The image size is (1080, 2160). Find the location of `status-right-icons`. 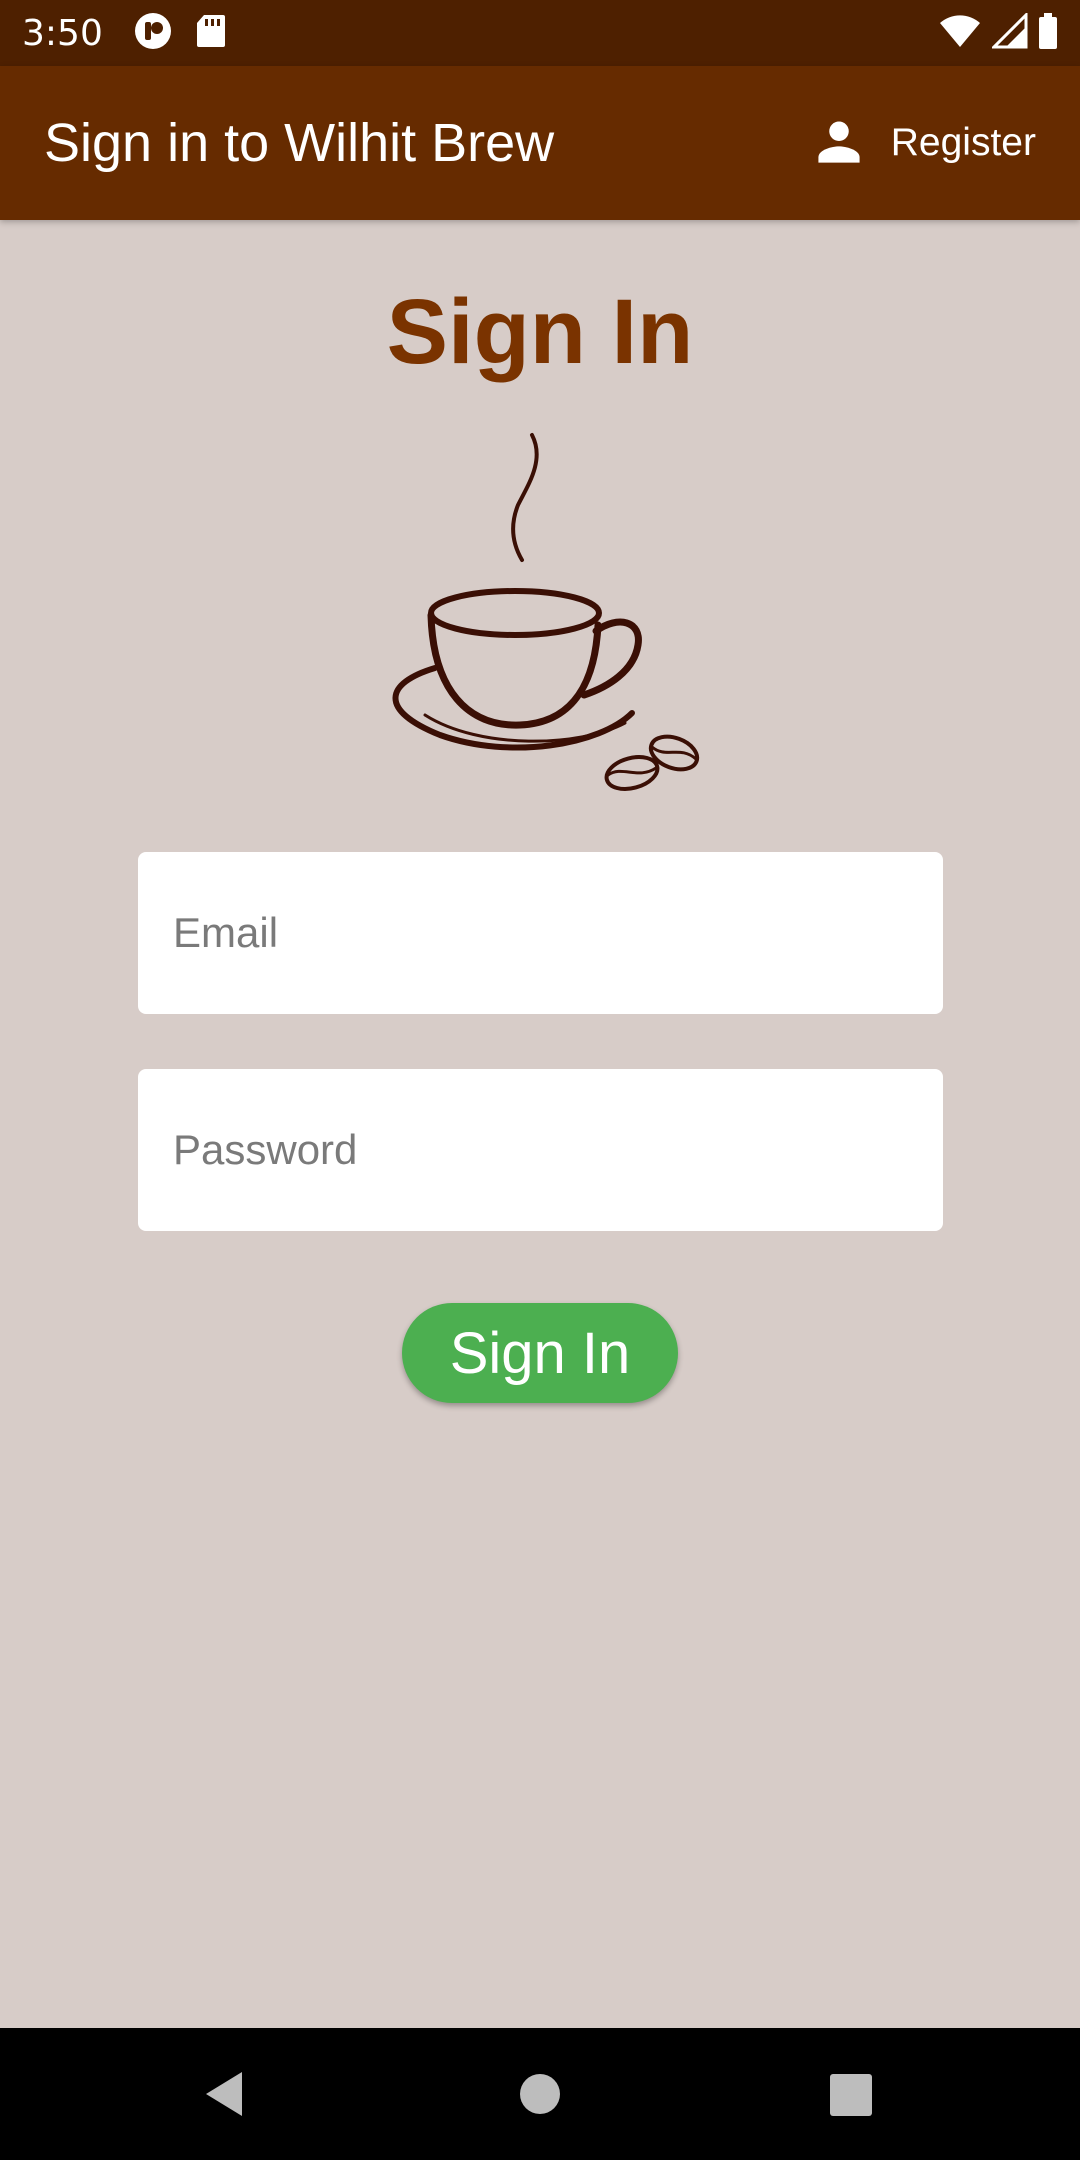

status-right-icons is located at coordinates (998, 32).